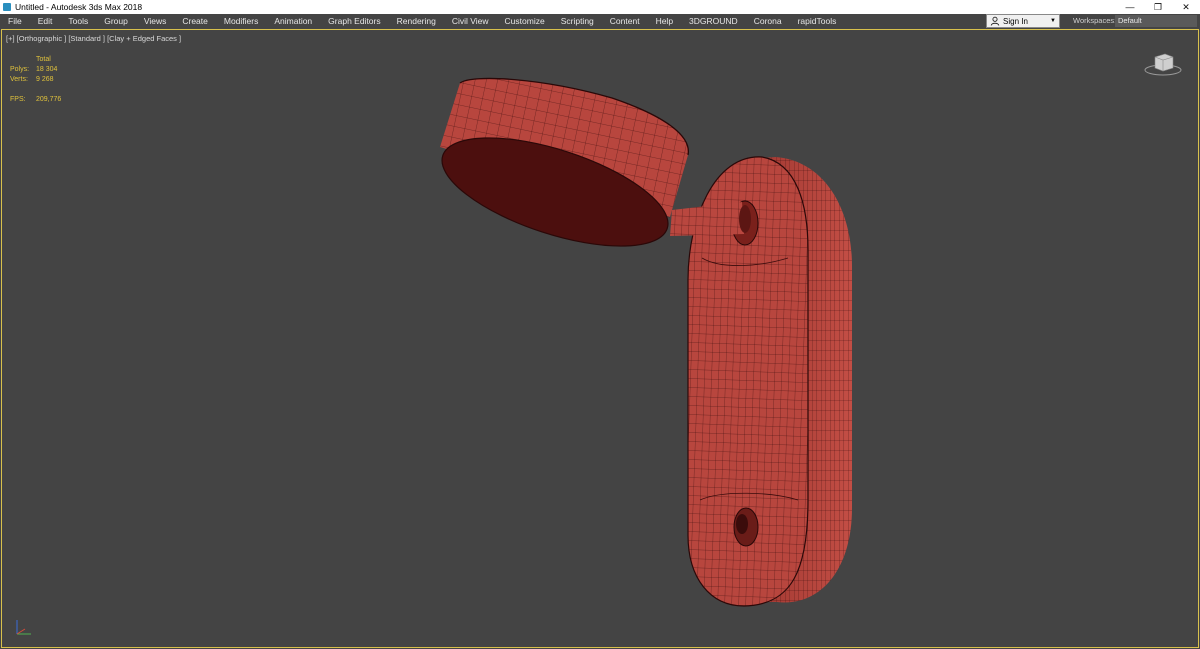 The width and height of the screenshot is (1200, 649). I want to click on axis-tripod-icon, so click(23, 627).